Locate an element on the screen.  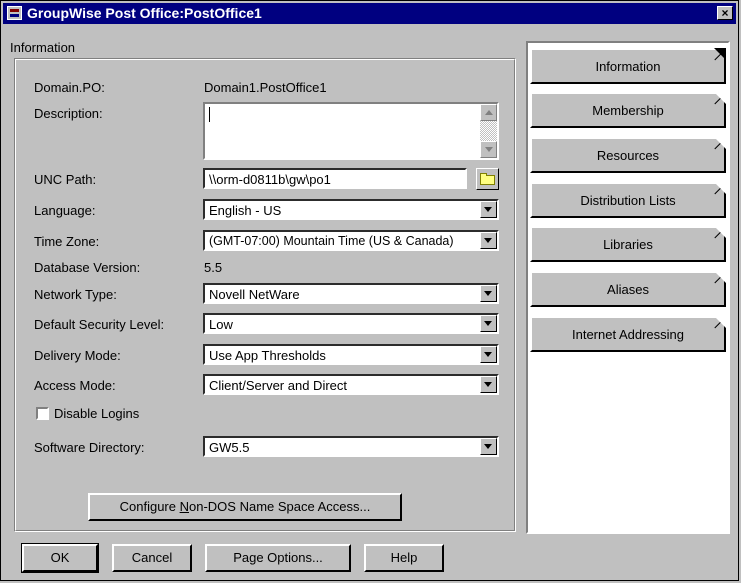
network-type-select: Novell NetWare is located at coordinates (351, 293).